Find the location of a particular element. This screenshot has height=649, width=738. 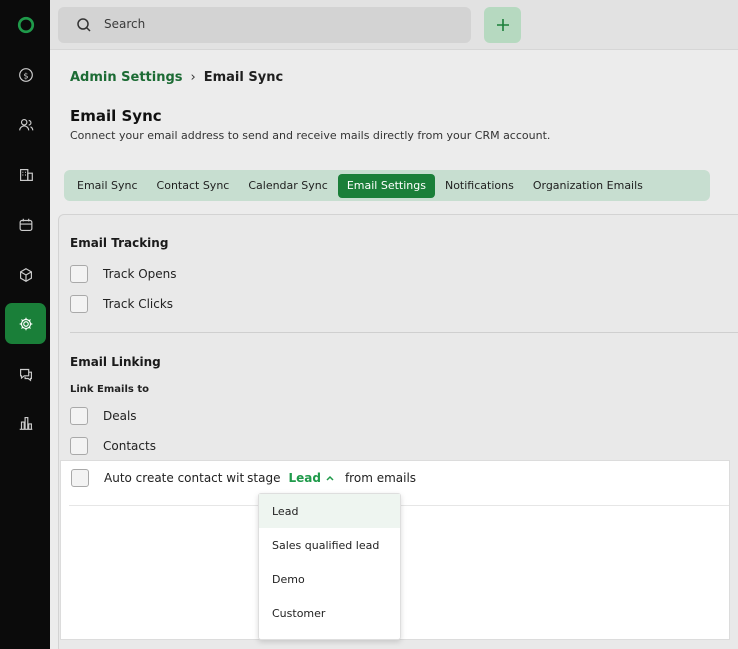

stage-dropdown-menu: Lead Sales qualified lead Demo Customer is located at coordinates (329, 566).